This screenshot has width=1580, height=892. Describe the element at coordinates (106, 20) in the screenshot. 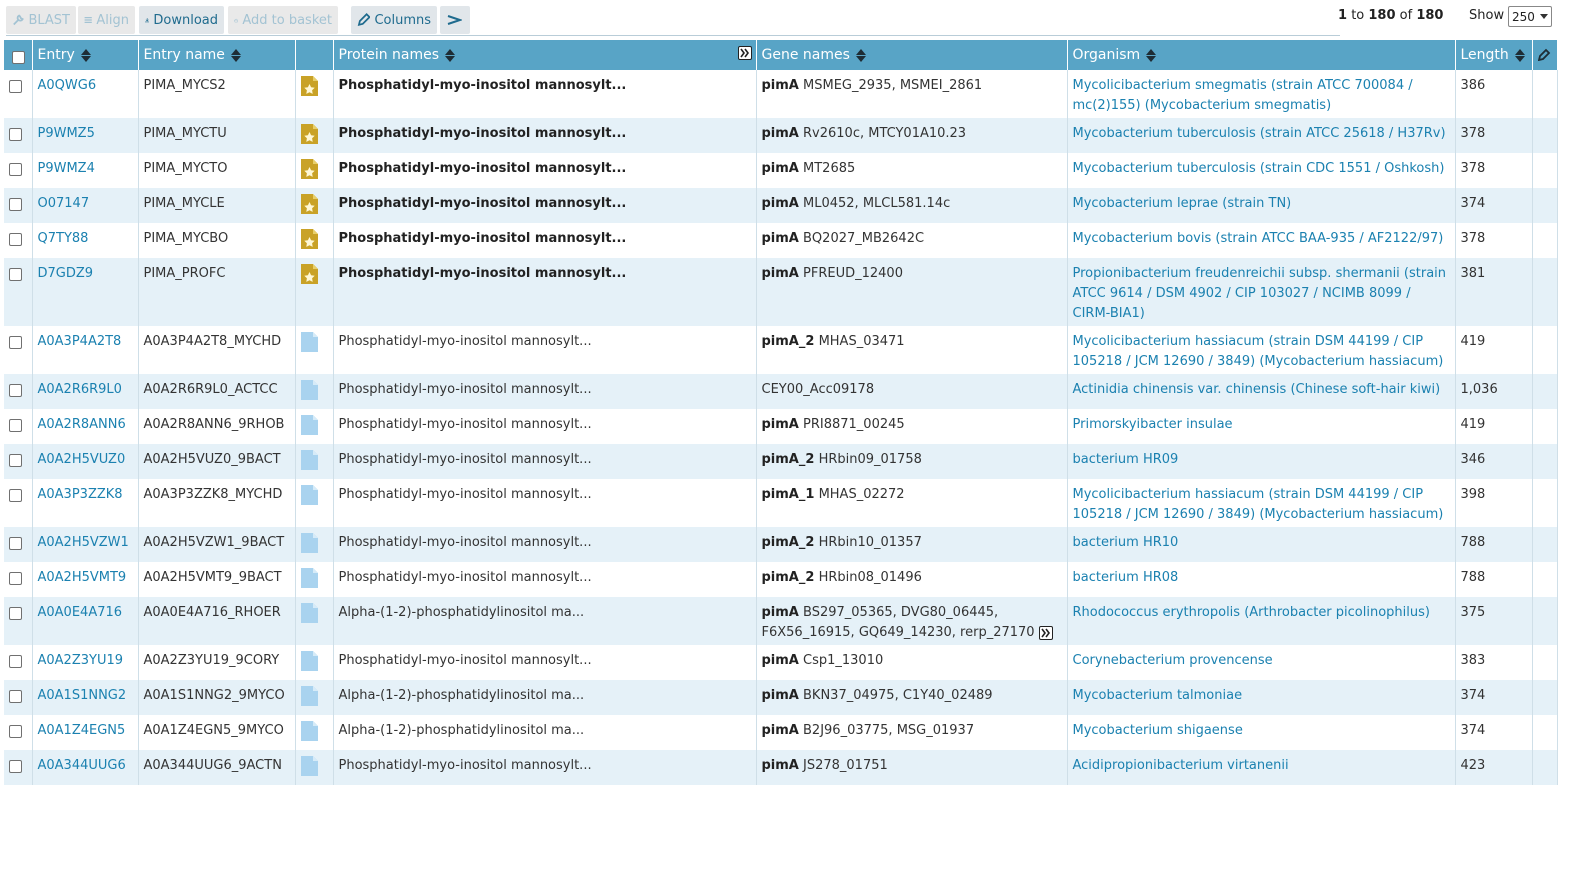

I see `align-button: Align` at that location.